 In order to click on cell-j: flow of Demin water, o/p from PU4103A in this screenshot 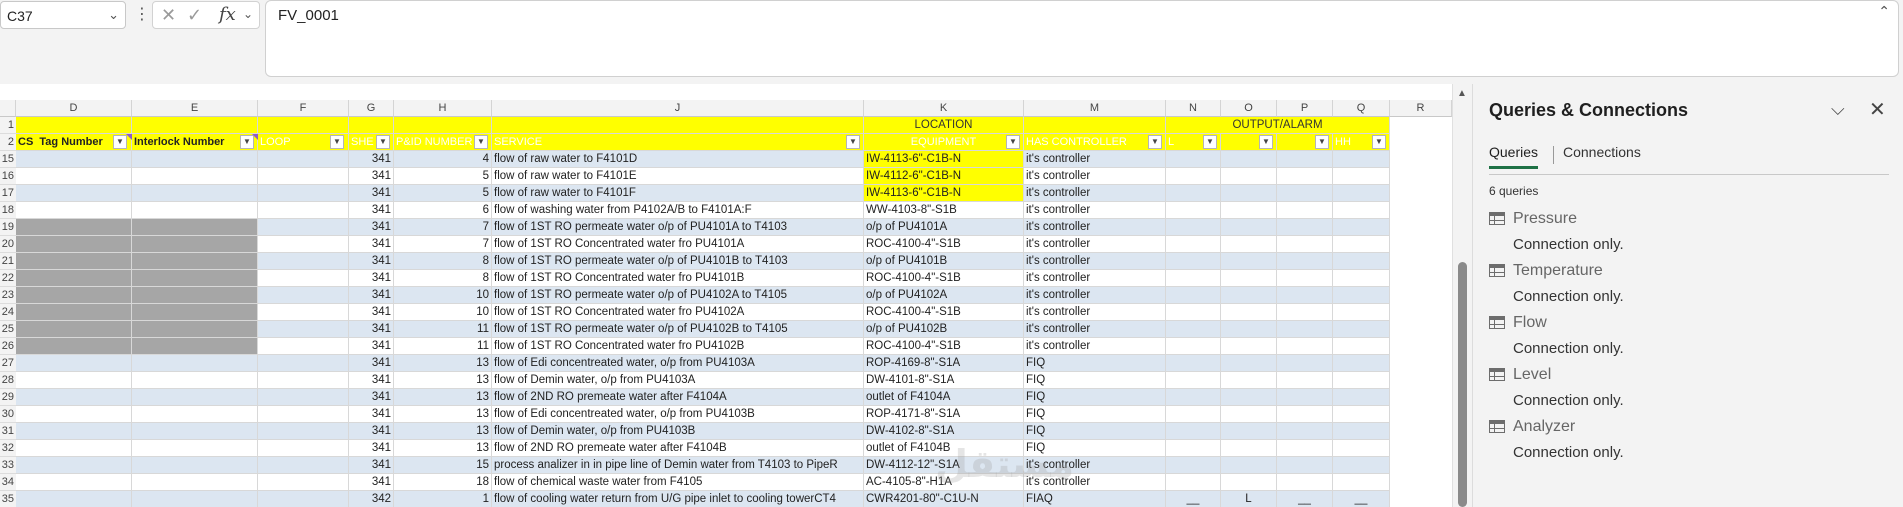, I will do `click(678, 380)`.